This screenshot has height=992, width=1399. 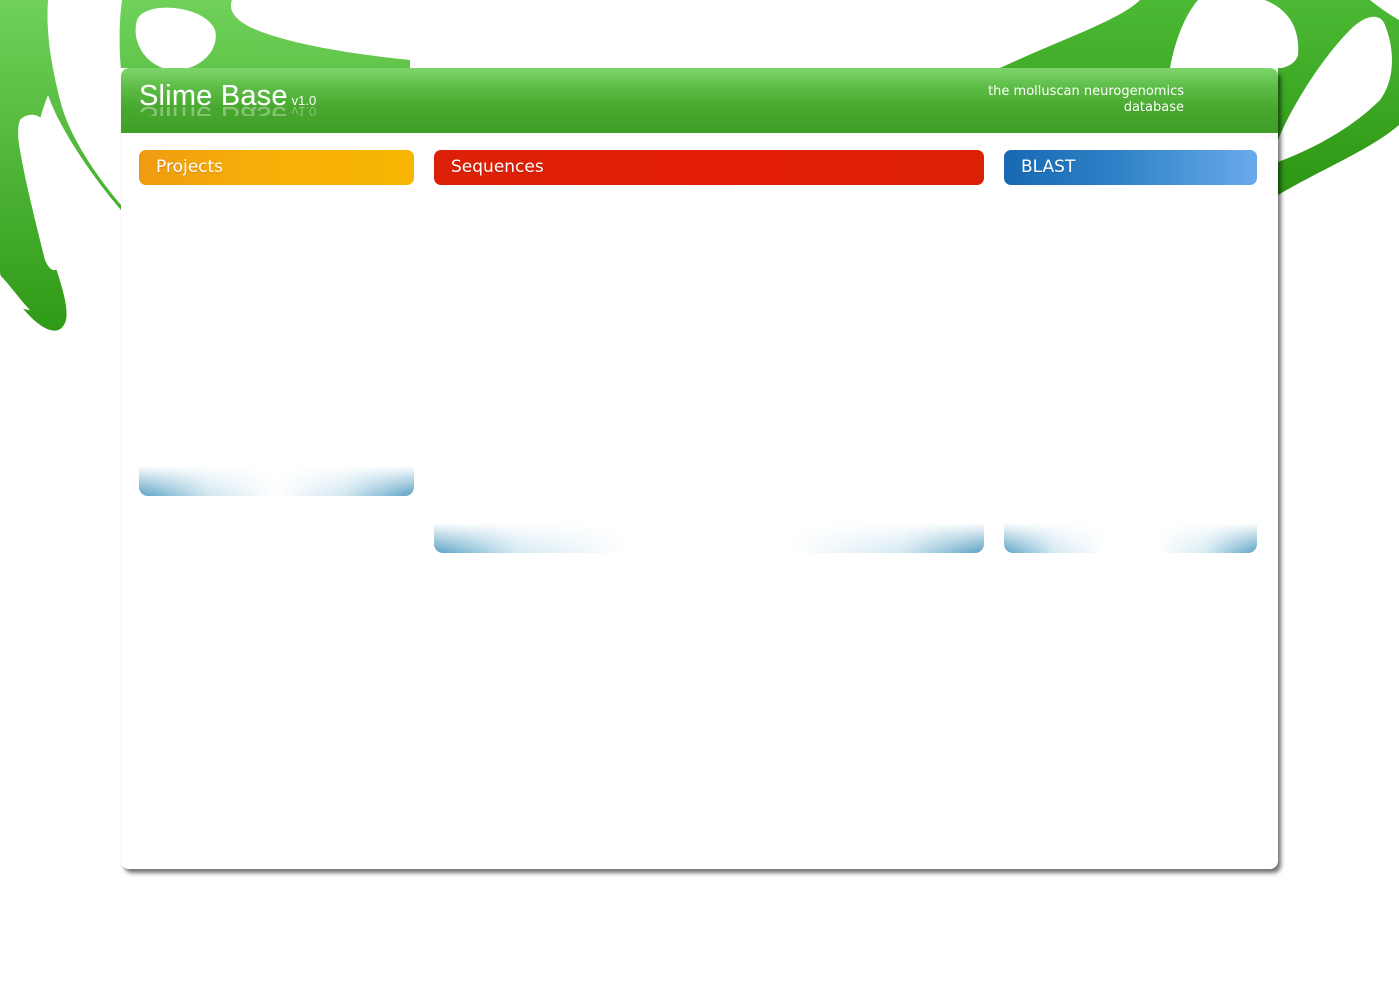 What do you see at coordinates (1086, 91) in the screenshot?
I see `tagline-line-1: the molluscan neurogenomics` at bounding box center [1086, 91].